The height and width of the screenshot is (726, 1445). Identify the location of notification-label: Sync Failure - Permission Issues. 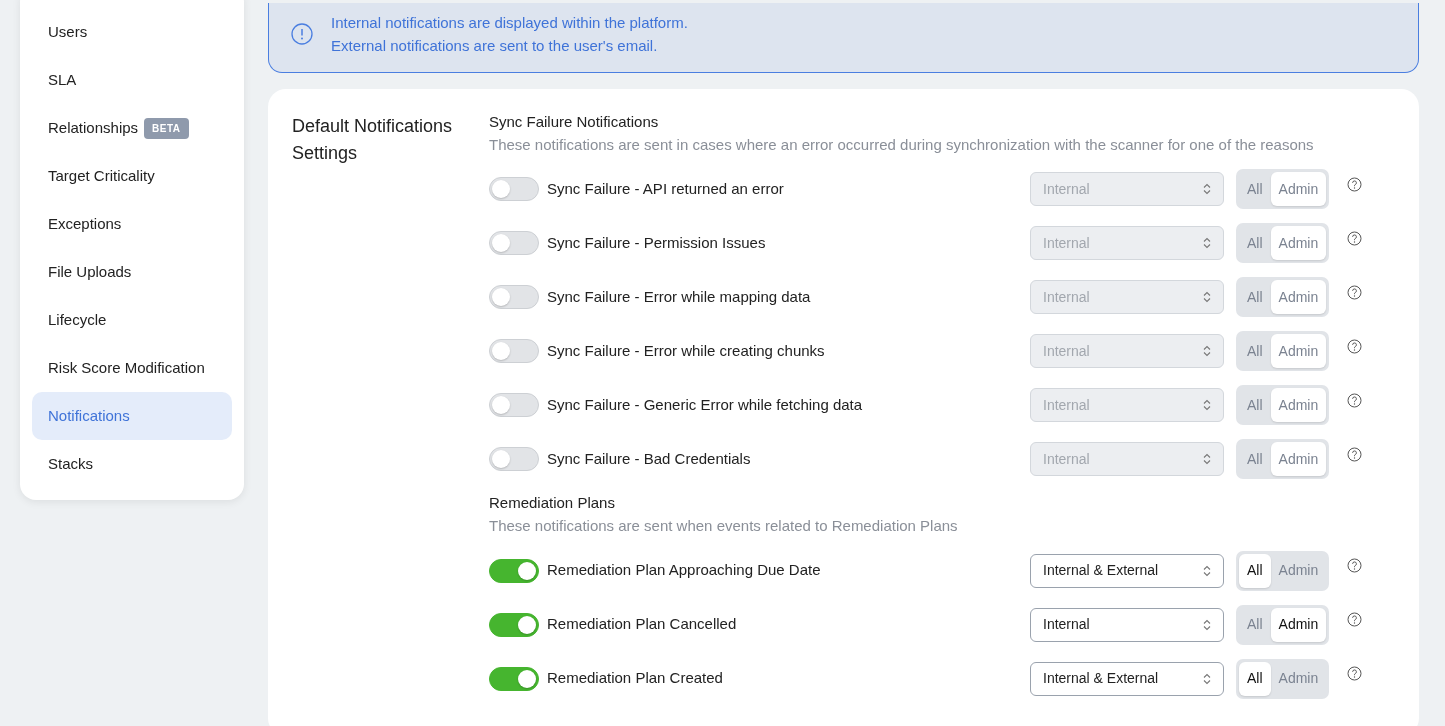
(657, 242).